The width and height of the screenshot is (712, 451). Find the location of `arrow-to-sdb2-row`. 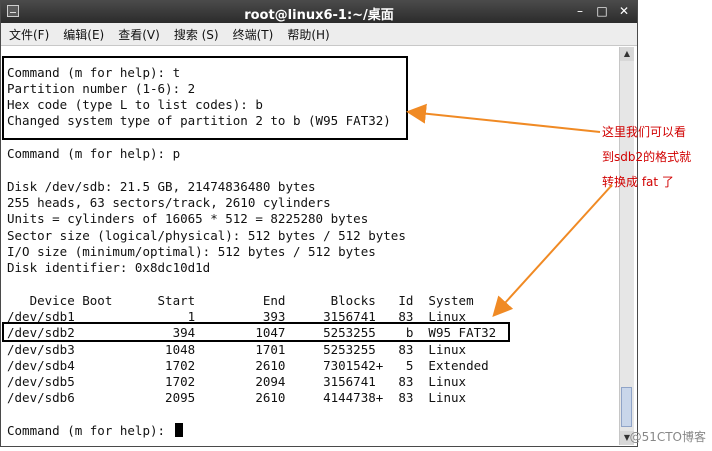

arrow-to-sdb2-row is located at coordinates (552, 250).